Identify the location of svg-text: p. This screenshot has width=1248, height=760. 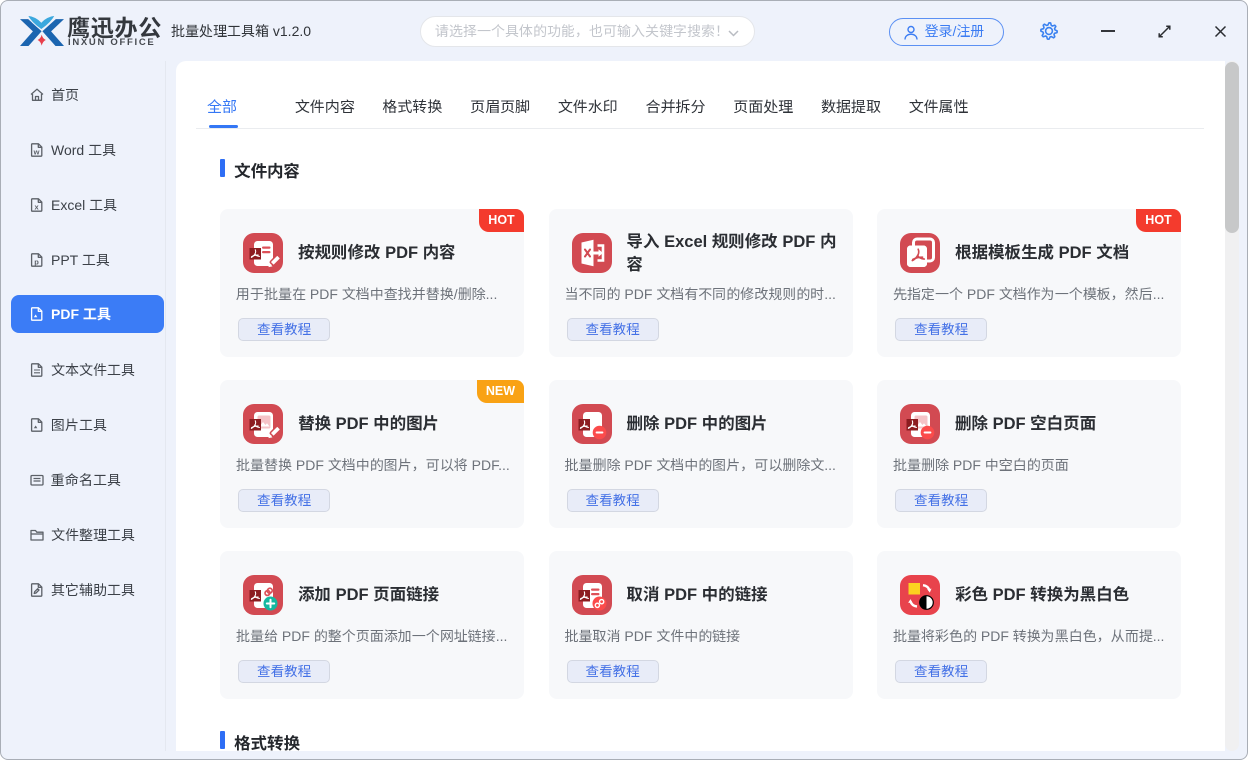
(36, 261).